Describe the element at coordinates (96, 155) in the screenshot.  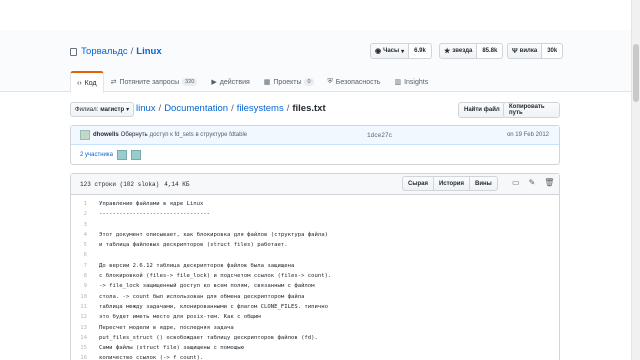
I see `contributors-link: 2 участника` at that location.